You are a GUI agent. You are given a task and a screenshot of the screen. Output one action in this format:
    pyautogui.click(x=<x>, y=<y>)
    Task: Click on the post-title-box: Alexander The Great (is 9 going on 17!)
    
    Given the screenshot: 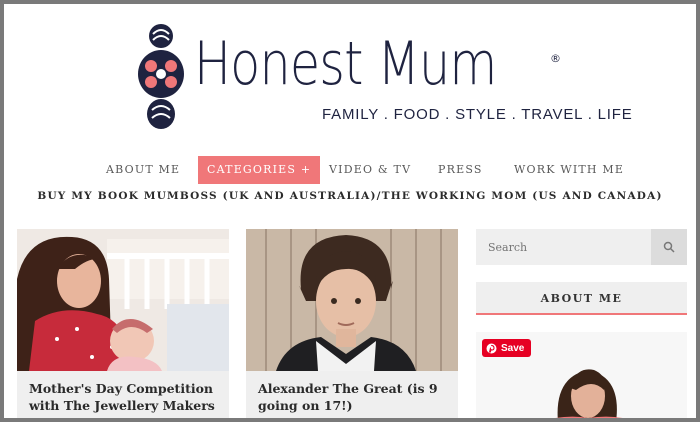 What is the action you would take?
    pyautogui.click(x=352, y=394)
    